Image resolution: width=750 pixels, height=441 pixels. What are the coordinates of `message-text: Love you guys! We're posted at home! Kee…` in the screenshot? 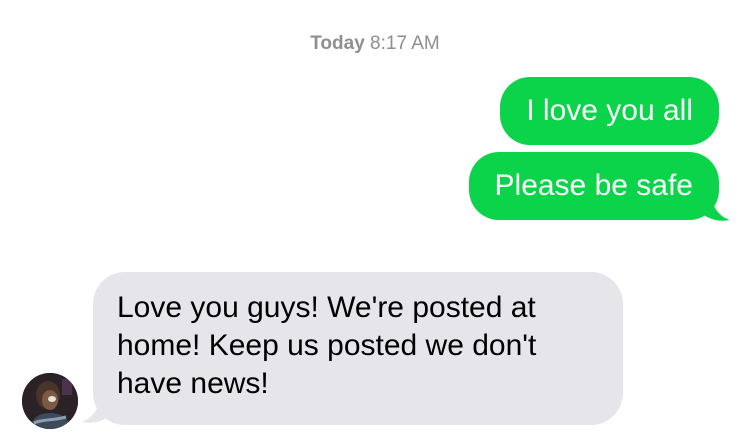 It's located at (327, 345).